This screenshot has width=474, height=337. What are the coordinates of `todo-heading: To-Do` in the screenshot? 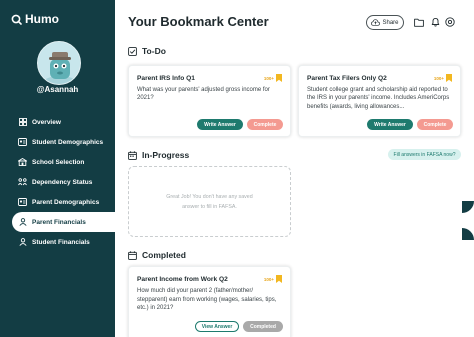 It's located at (147, 51).